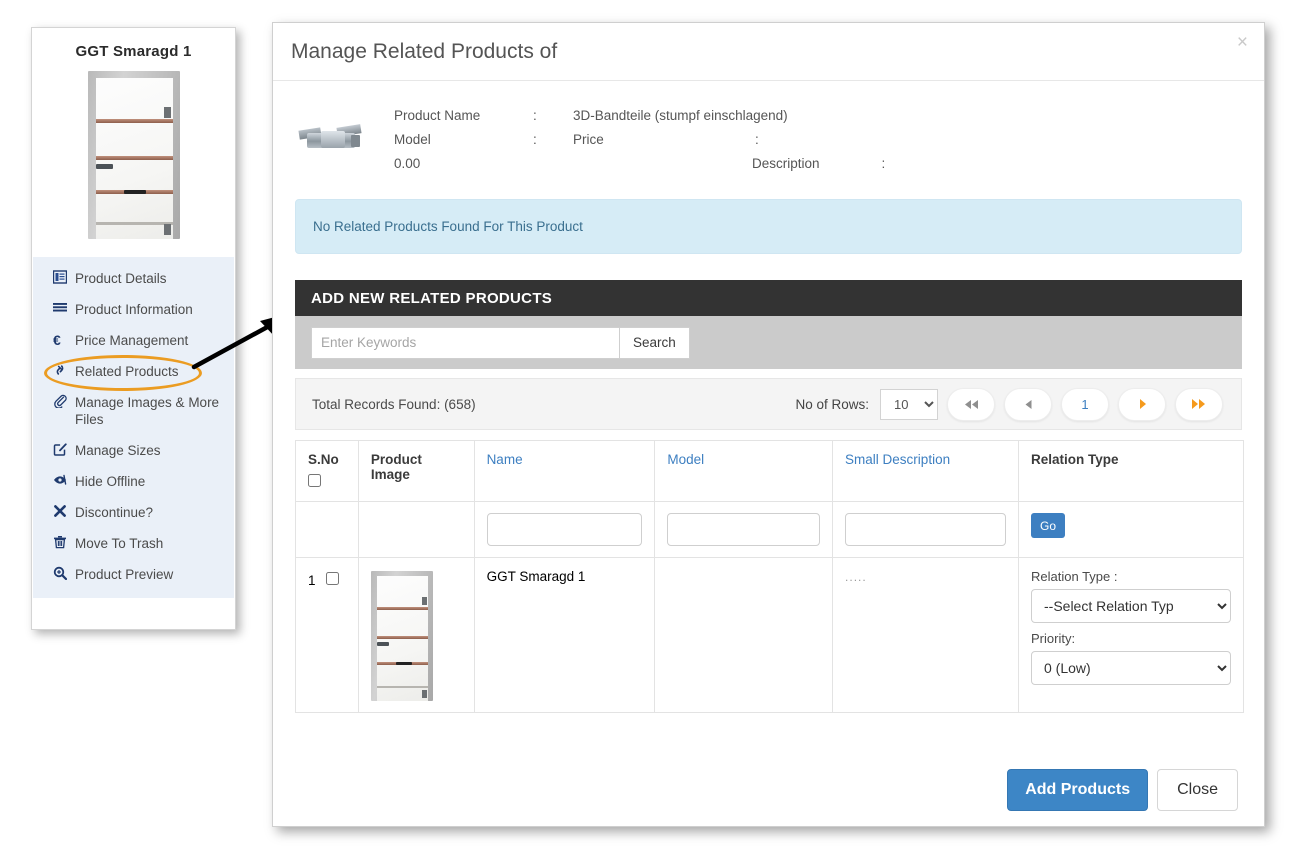 The width and height of the screenshot is (1293, 863). I want to click on column-header-product-image: Product Image, so click(416, 471).